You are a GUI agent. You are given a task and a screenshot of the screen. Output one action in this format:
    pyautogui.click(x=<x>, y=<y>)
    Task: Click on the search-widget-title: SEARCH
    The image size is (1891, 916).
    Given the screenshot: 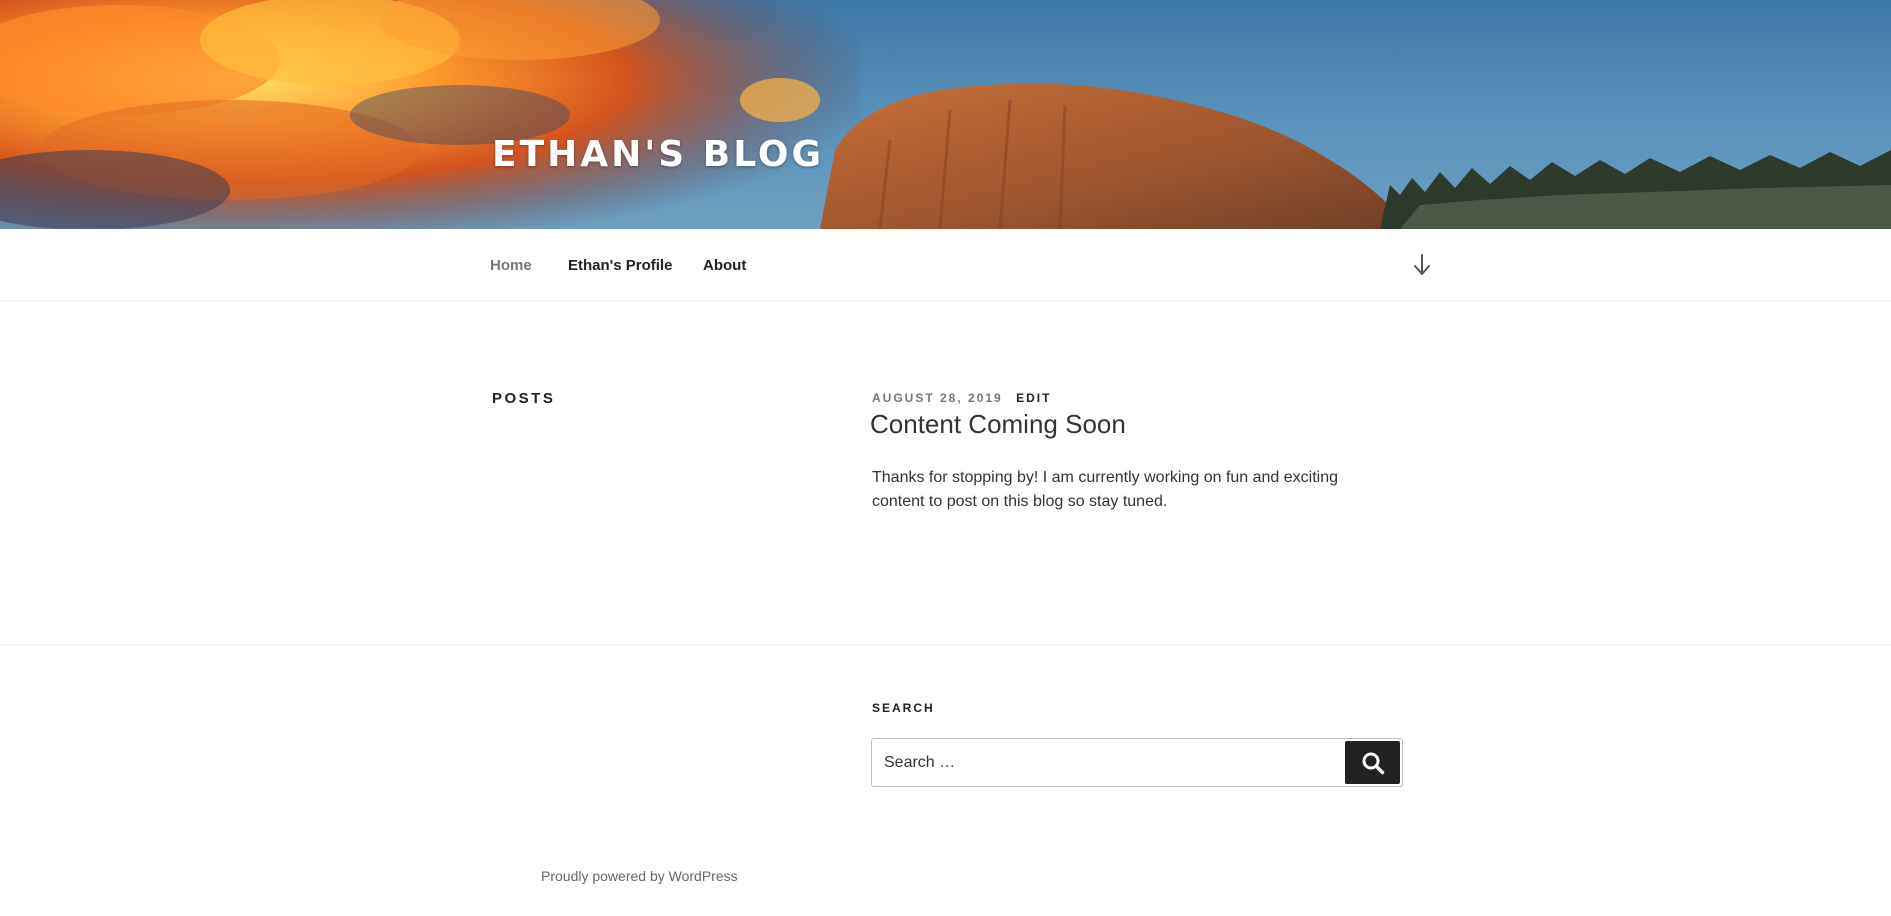 What is the action you would take?
    pyautogui.click(x=903, y=708)
    